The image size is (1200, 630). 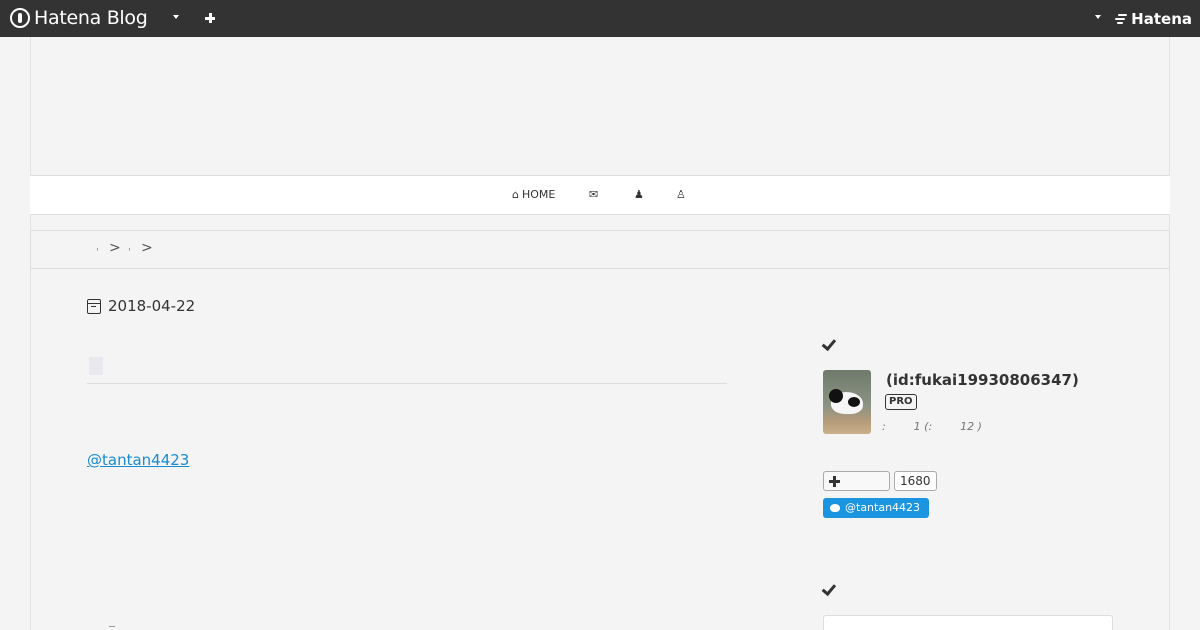 I want to click on global-header: Hatena Blog Hatena, so click(x=600, y=18).